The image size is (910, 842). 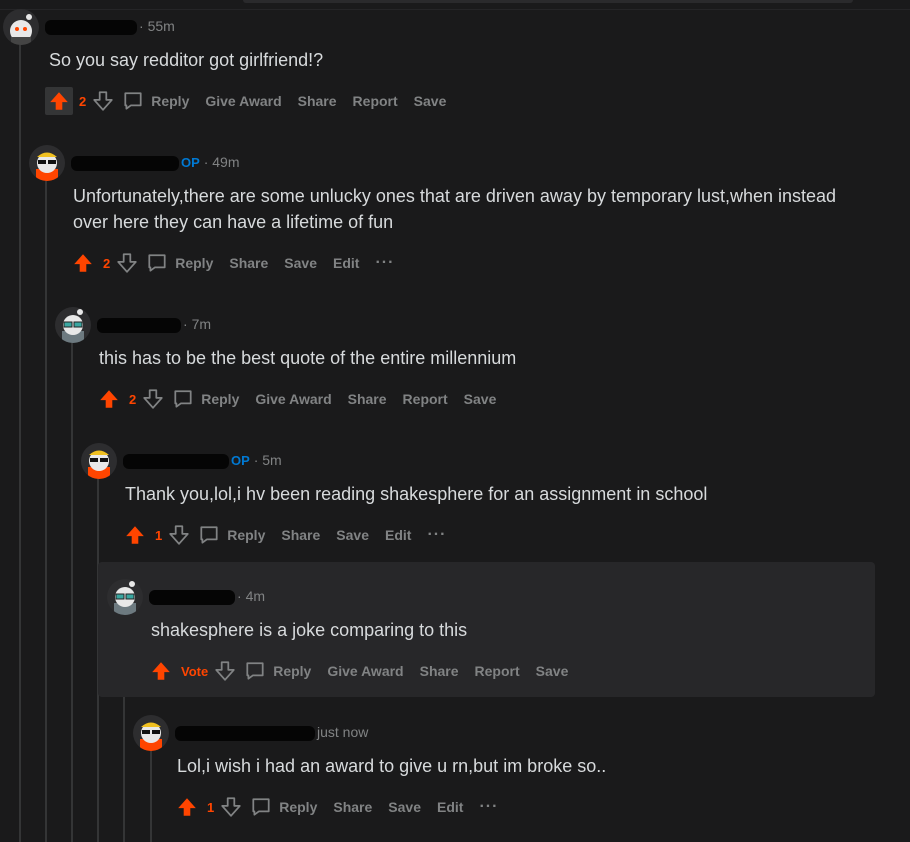 I want to click on timestamp: 55m, so click(x=161, y=26).